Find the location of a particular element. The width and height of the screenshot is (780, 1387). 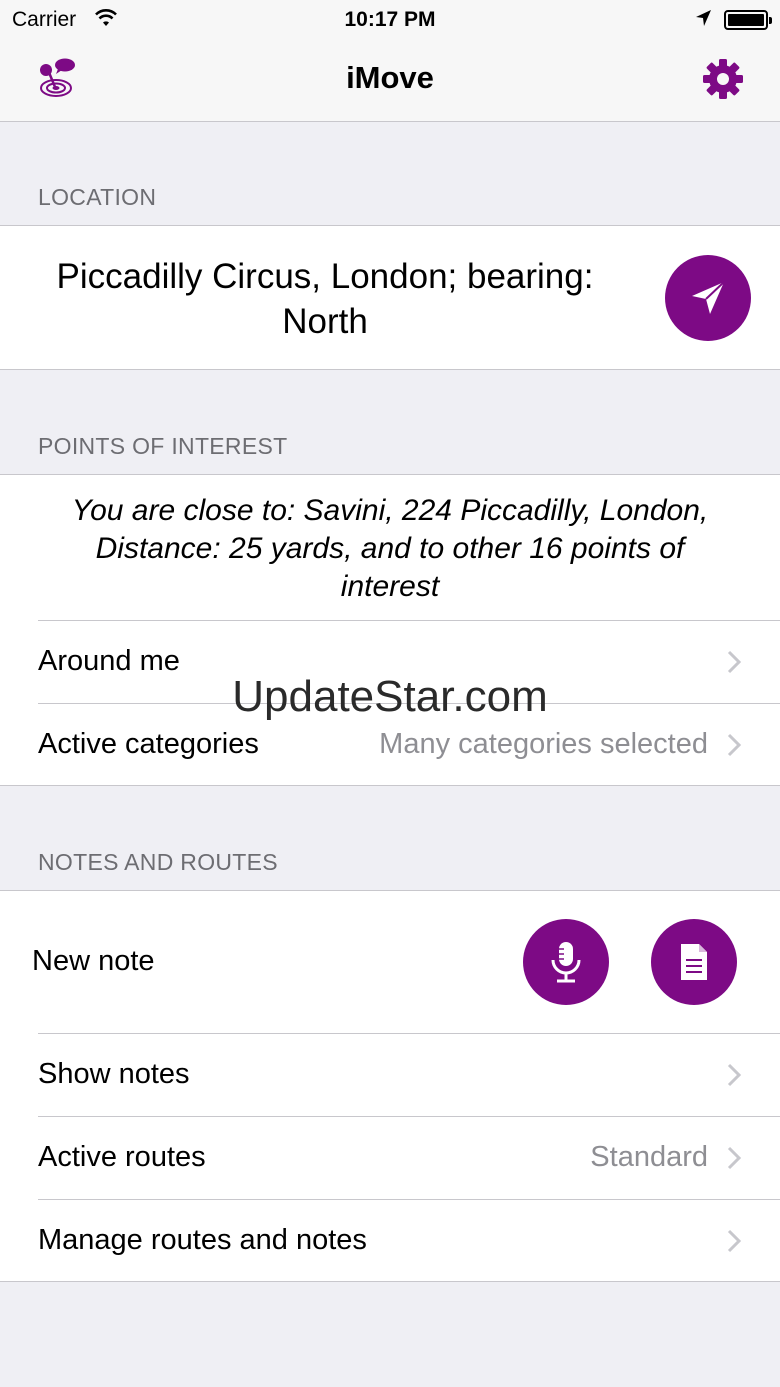

section-header-notes: NOTES AND ROUTES is located at coordinates (158, 862).